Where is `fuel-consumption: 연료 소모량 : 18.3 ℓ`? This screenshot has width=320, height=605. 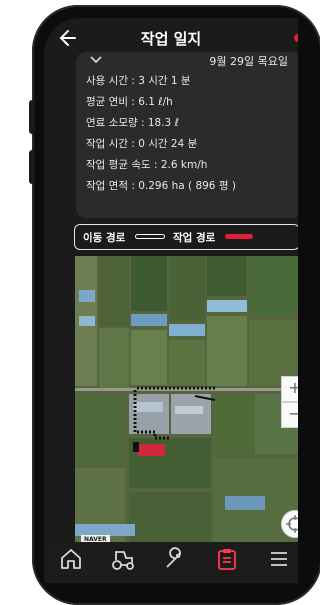
fuel-consumption: 연료 소모량 : 18.3 ℓ is located at coordinates (132, 123).